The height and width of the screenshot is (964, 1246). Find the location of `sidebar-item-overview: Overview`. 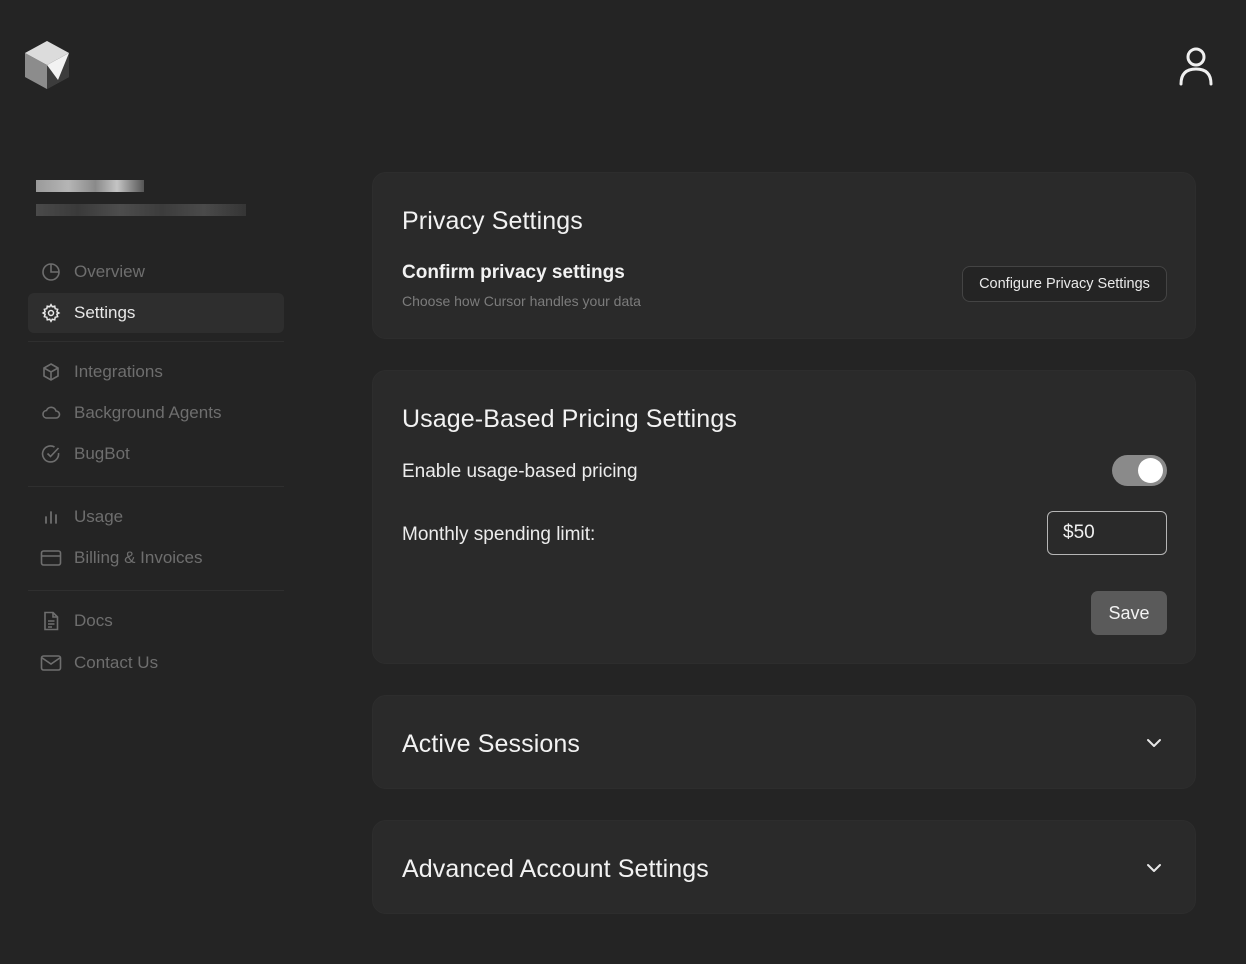

sidebar-item-overview: Overview is located at coordinates (156, 272).